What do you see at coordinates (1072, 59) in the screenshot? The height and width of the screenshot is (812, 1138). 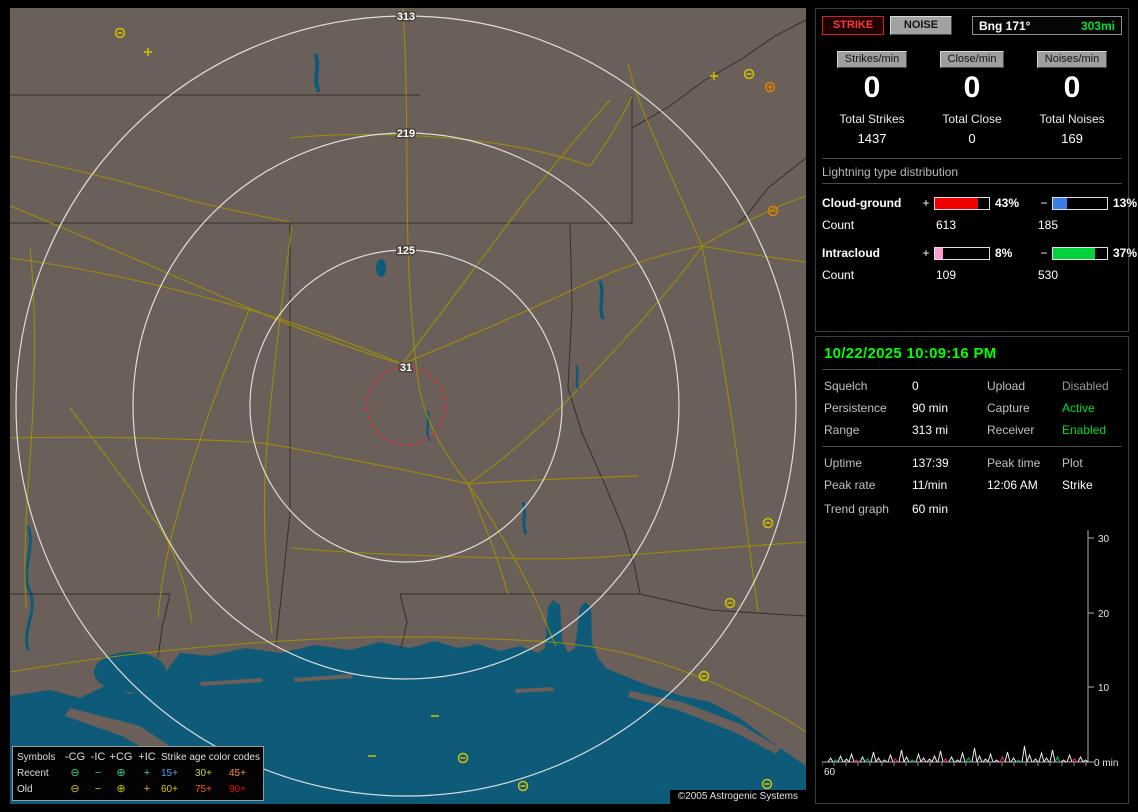 I see `noises-per-min-button: Noises/min` at bounding box center [1072, 59].